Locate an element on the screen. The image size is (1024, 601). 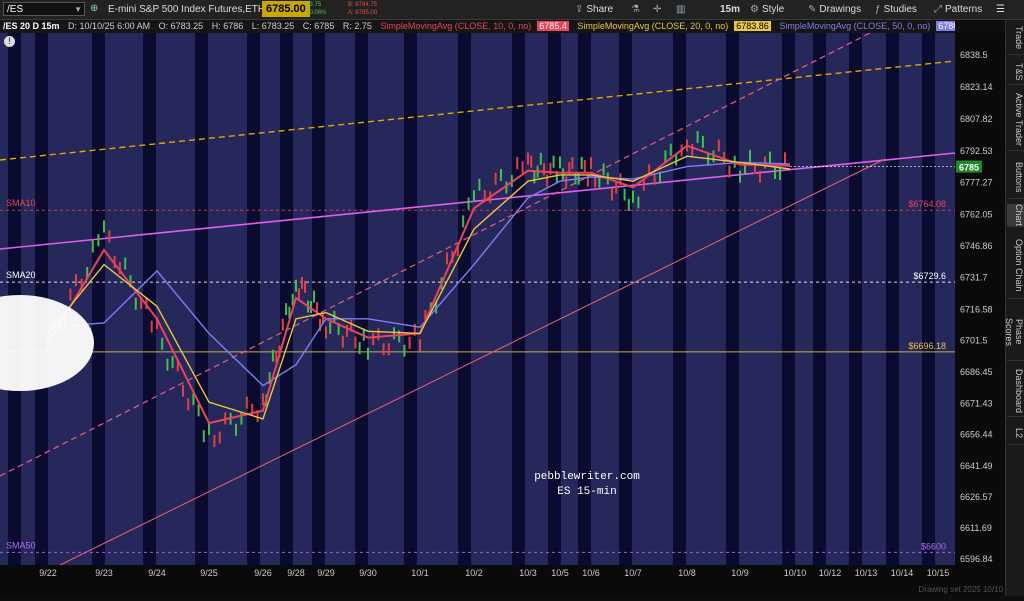
date-tick-label: 10/7 is located at coordinates (633, 573).